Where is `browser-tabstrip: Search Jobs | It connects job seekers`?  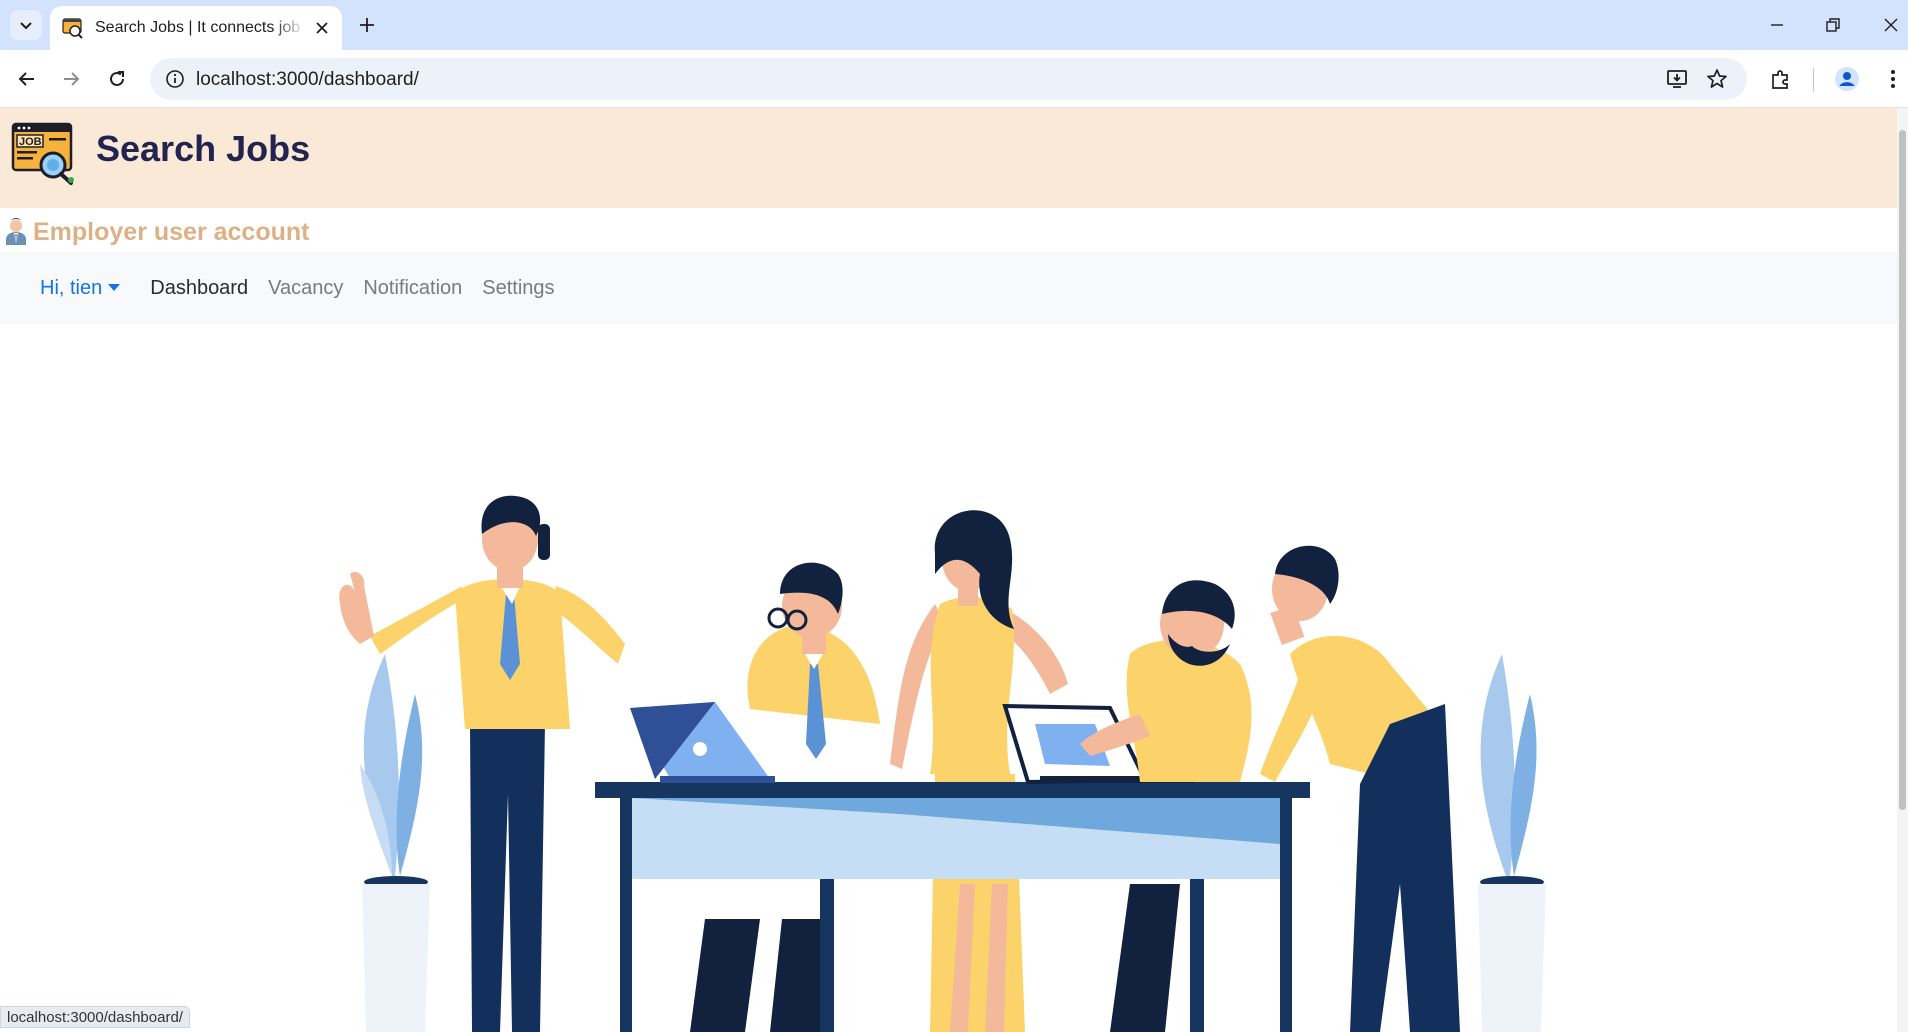 browser-tabstrip: Search Jobs | It connects job seekers is located at coordinates (954, 25).